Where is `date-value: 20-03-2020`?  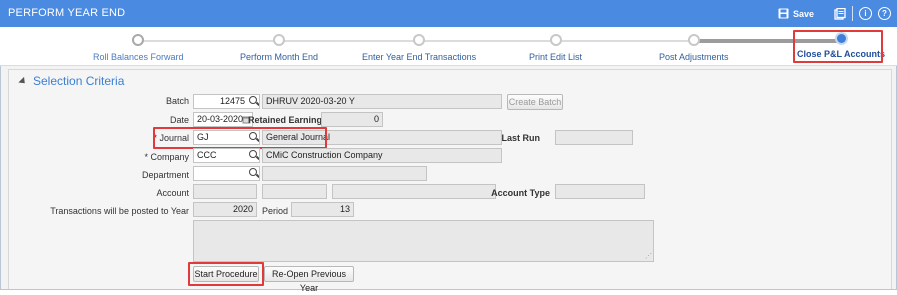
date-value: 20-03-2020 is located at coordinates (220, 119).